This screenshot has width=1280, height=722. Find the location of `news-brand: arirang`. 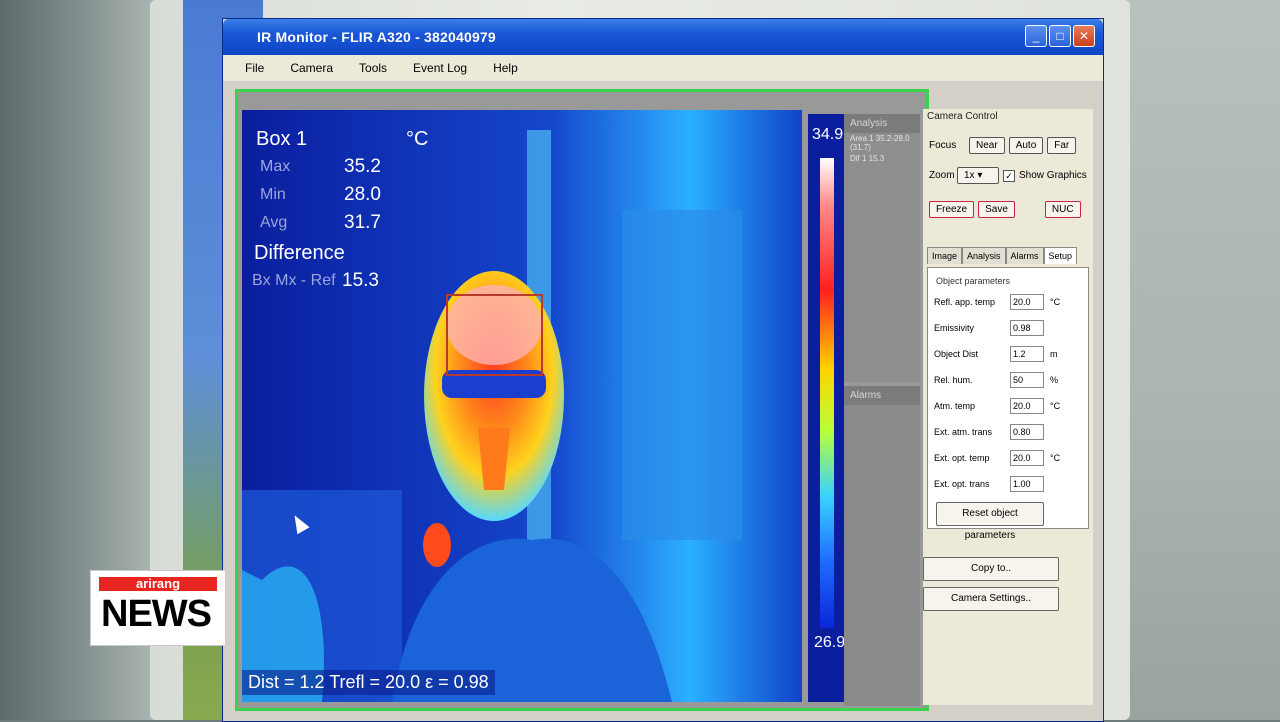

news-brand: arirang is located at coordinates (158, 584).